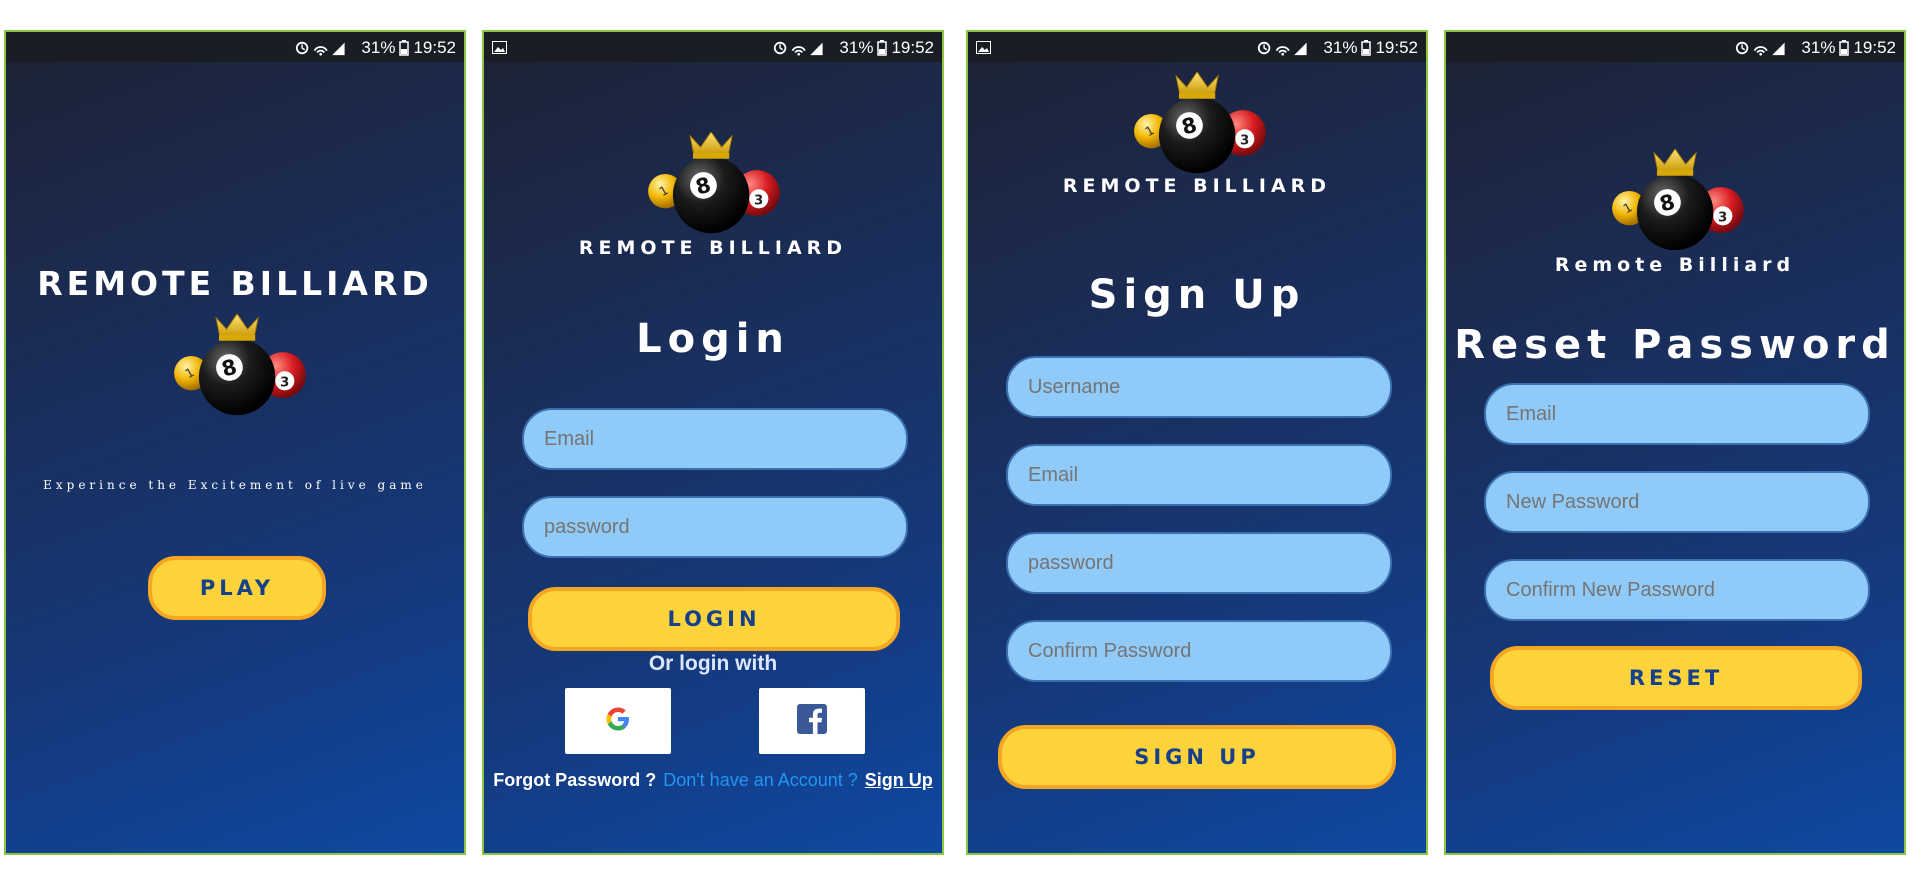 This screenshot has width=1914, height=887. I want to click on login-button: LOGIN, so click(714, 619).